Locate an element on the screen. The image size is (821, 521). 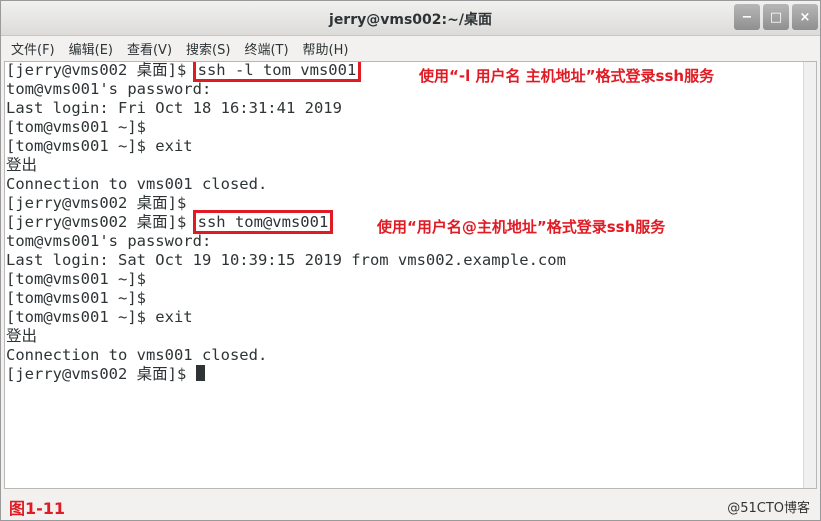
figure-label: 图1-11 is located at coordinates (37, 508).